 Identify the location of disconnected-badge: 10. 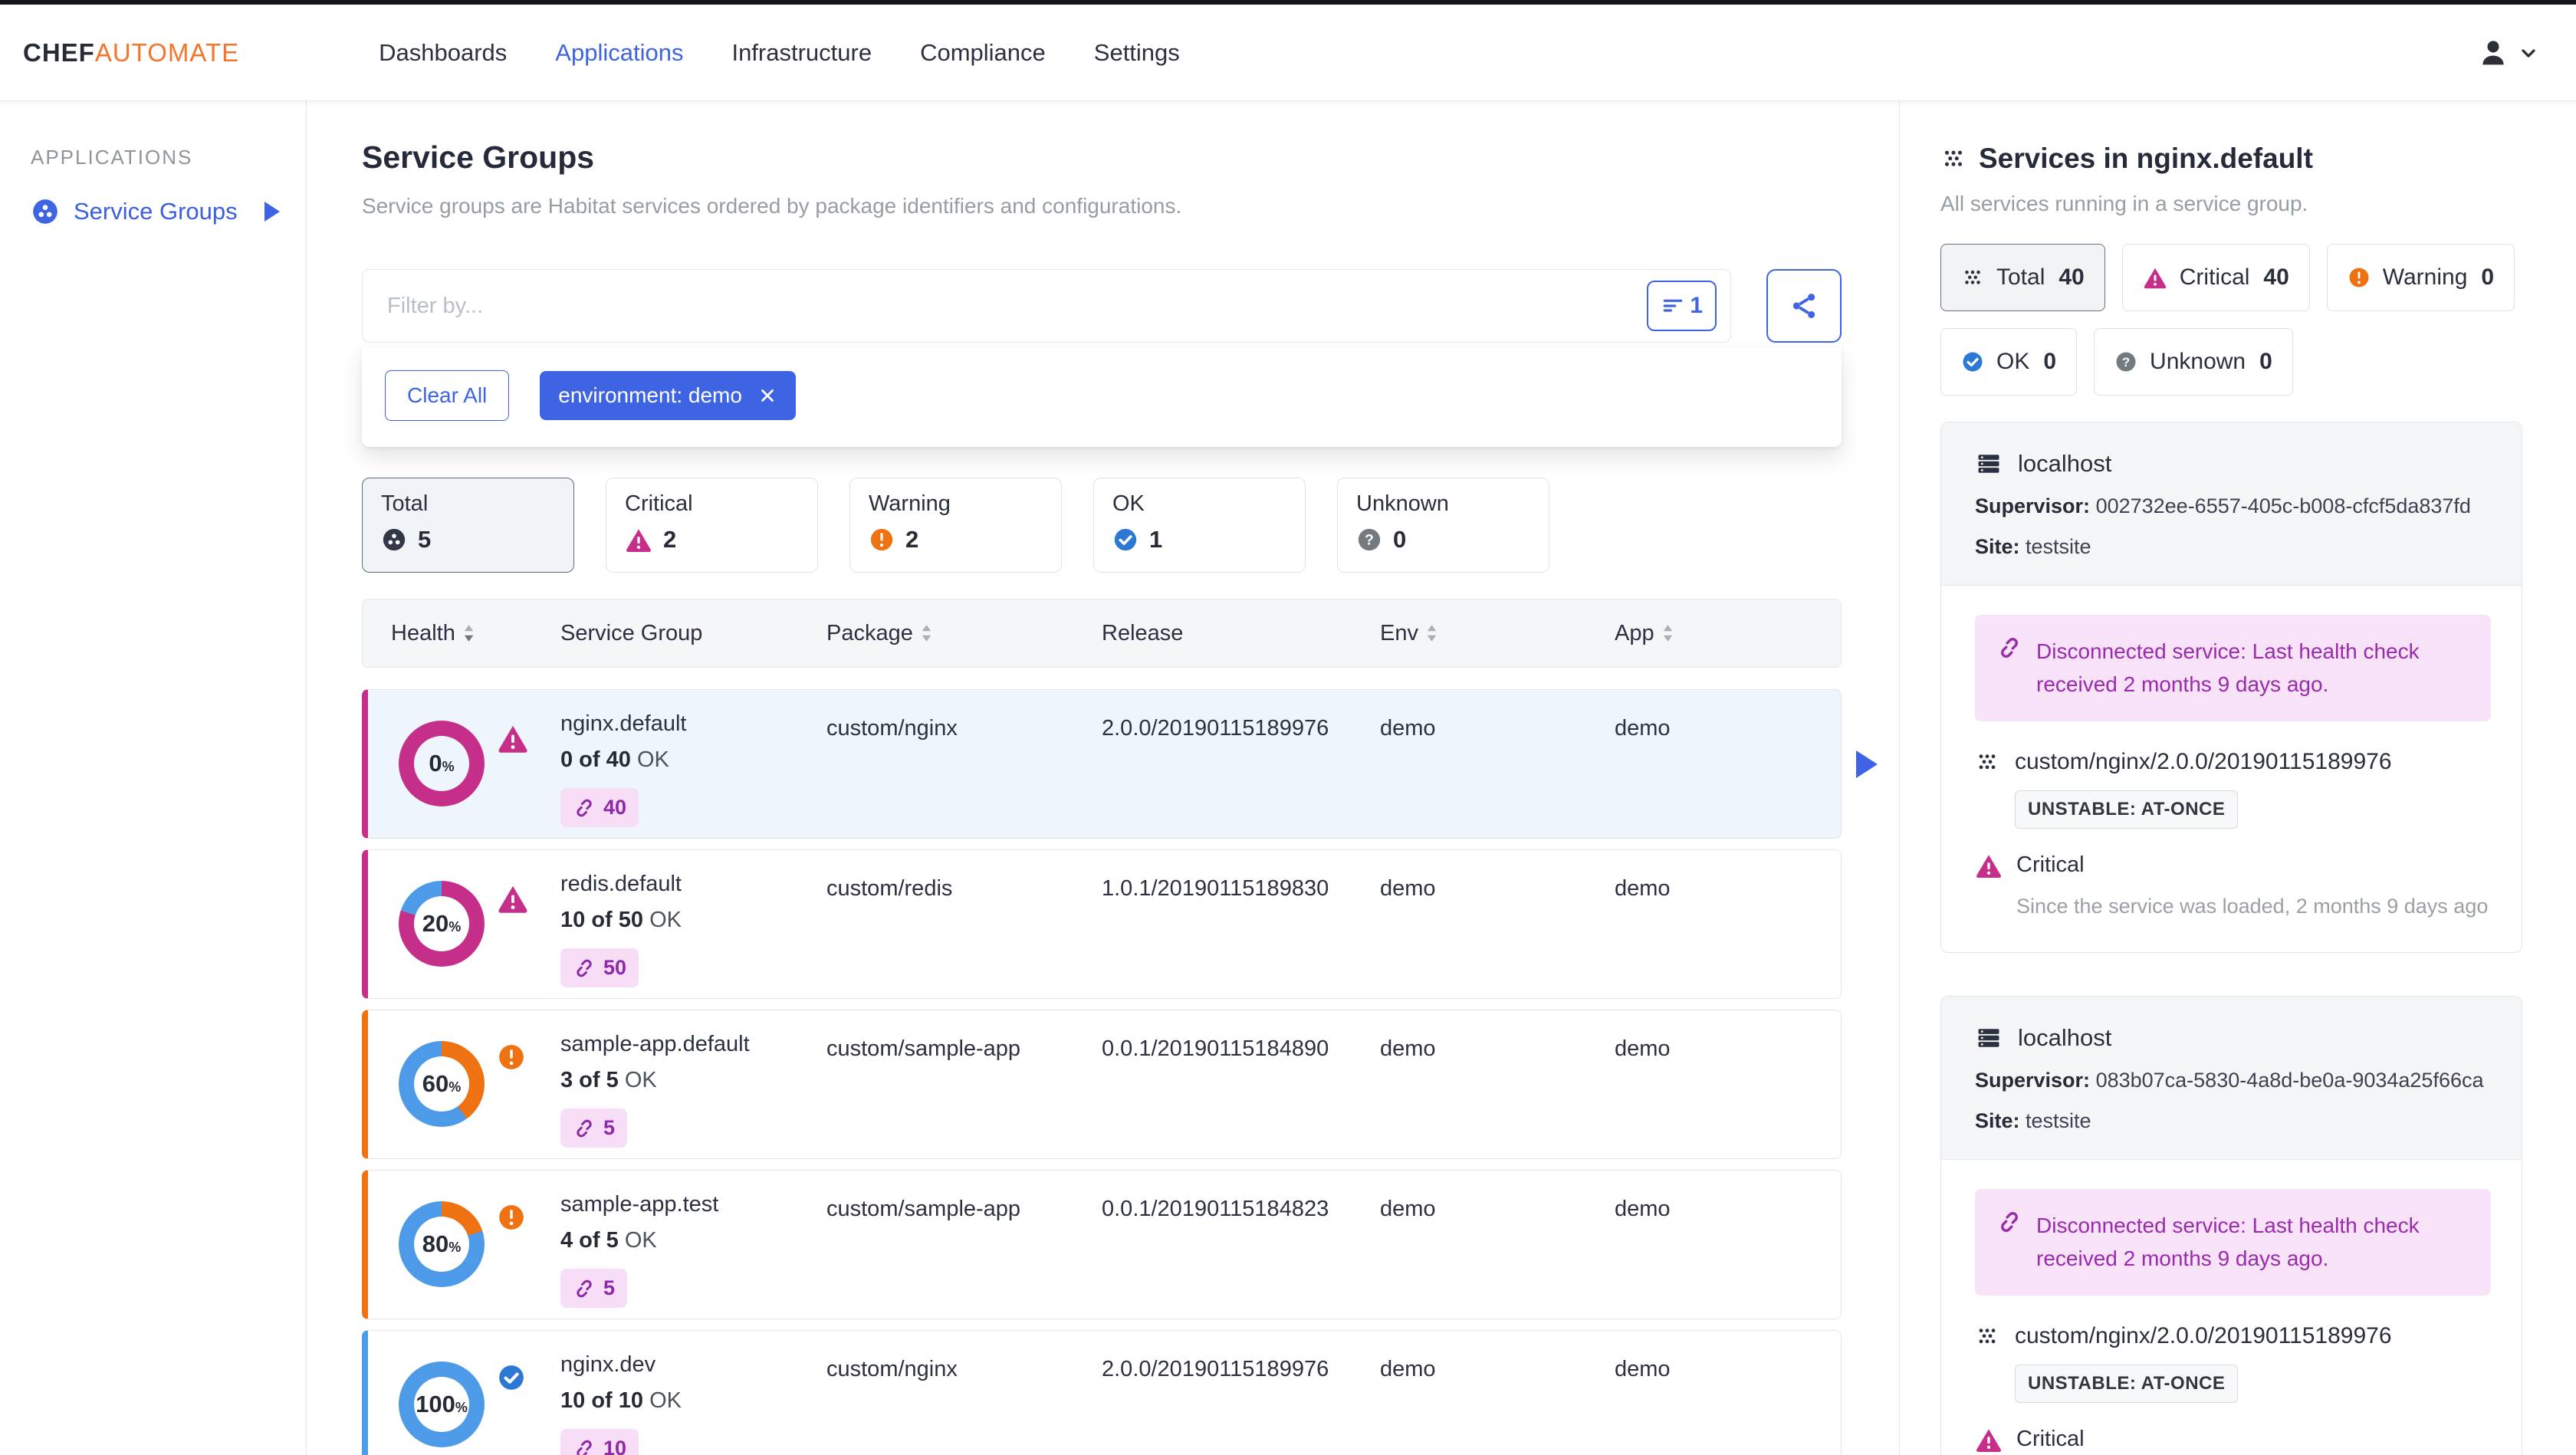
(600, 1442).